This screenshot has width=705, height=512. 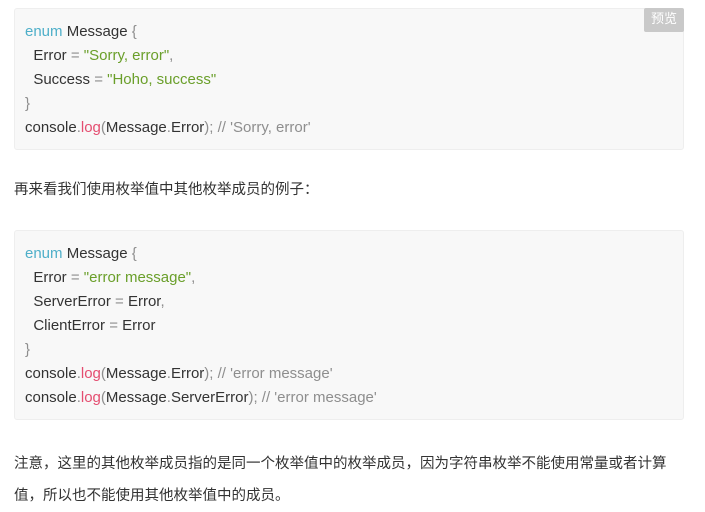 I want to click on code-token: );, so click(x=253, y=397).